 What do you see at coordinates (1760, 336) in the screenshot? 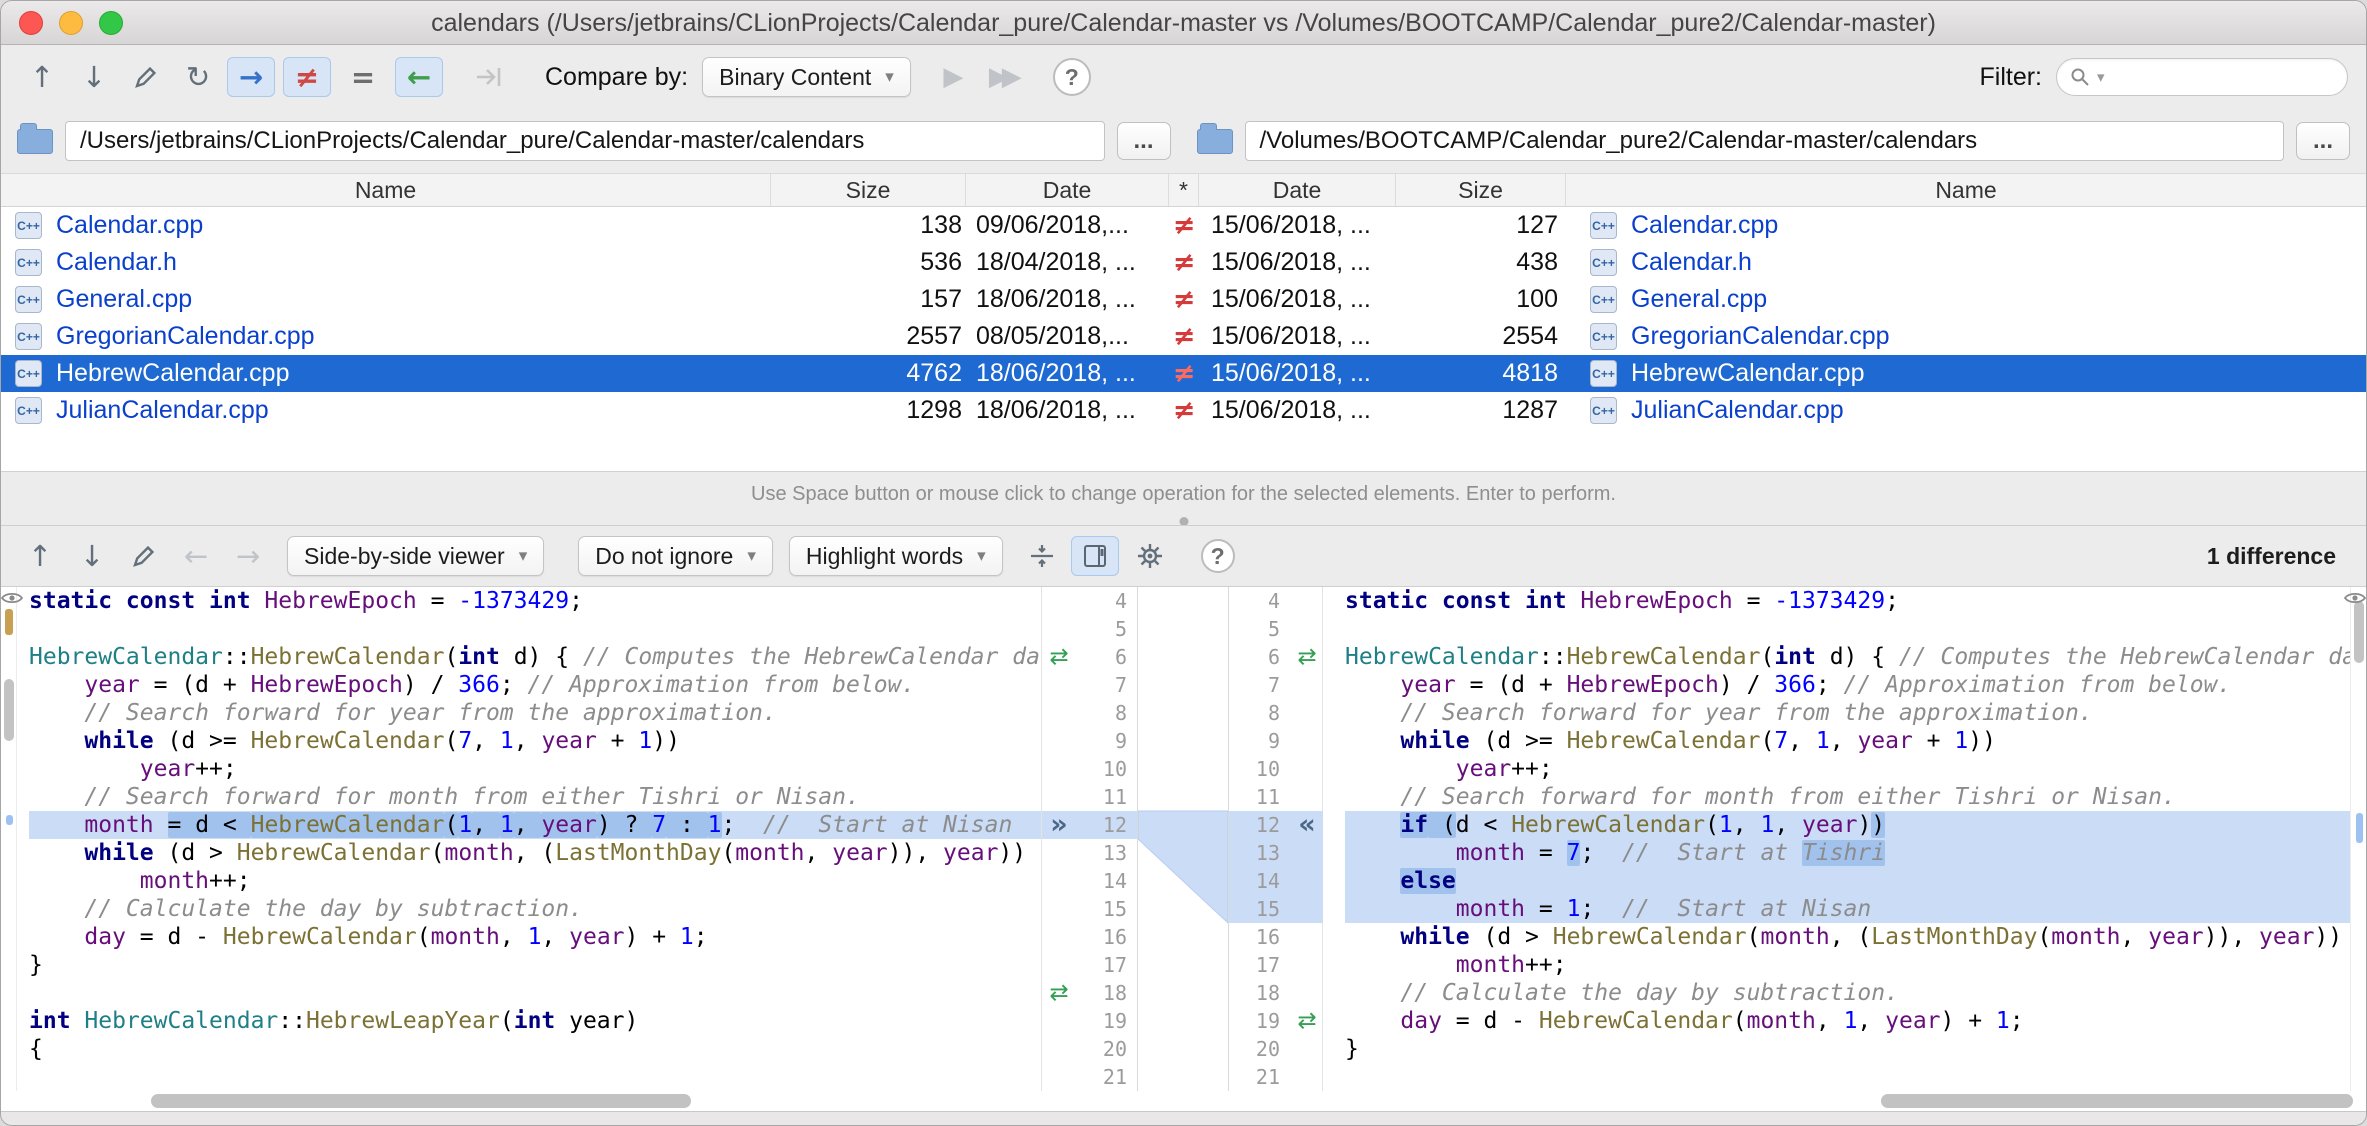
I see `right-file-name: GregorianCalendar.cpp` at bounding box center [1760, 336].